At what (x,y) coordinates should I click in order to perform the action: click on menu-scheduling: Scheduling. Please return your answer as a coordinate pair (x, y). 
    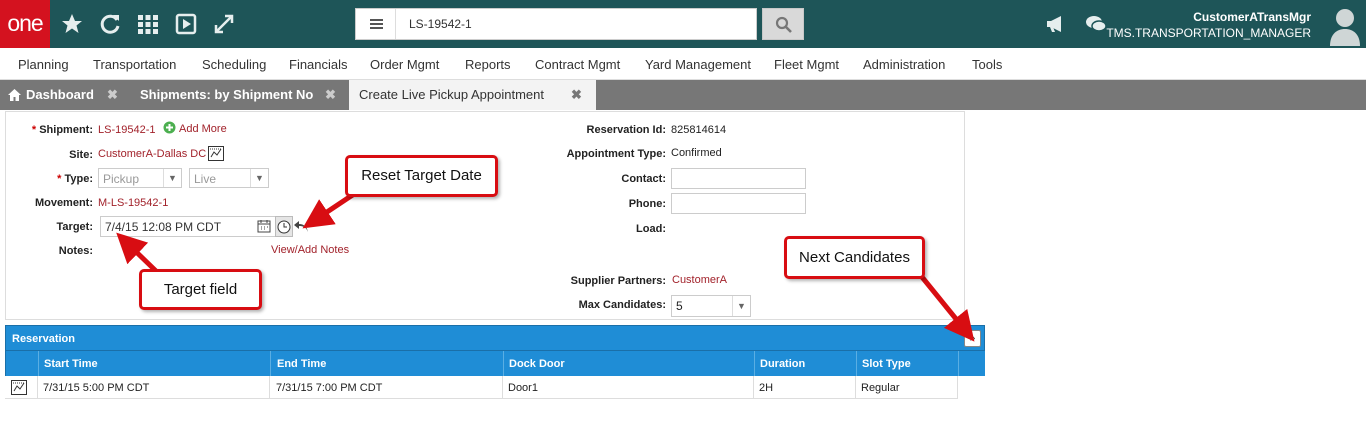
    Looking at the image, I should click on (234, 64).